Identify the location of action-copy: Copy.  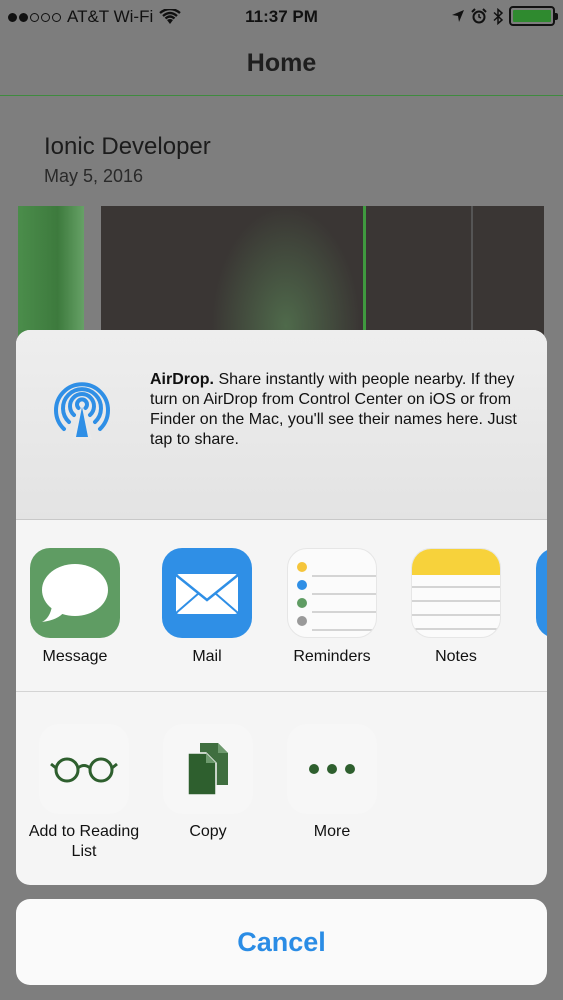
(208, 783).